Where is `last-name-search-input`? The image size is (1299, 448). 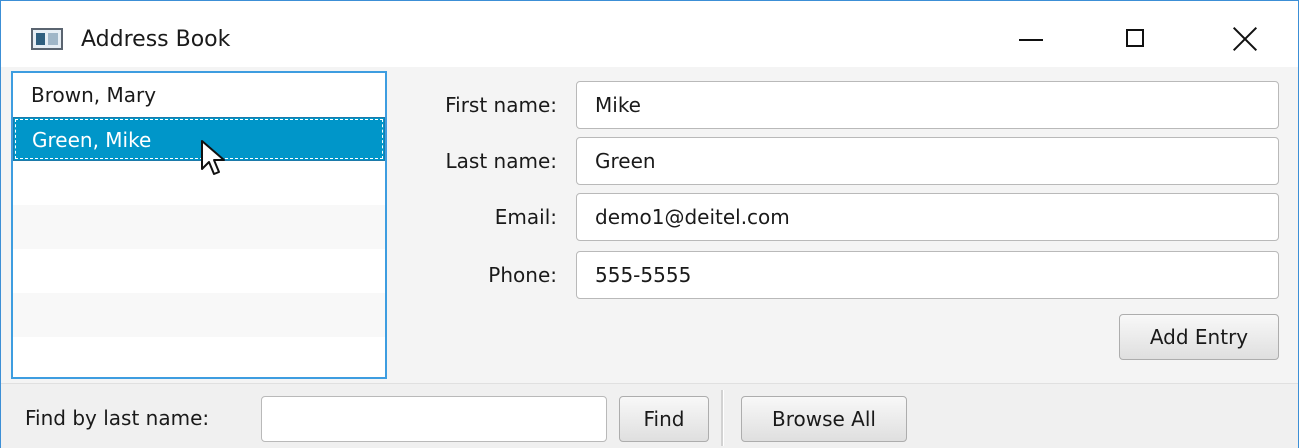 last-name-search-input is located at coordinates (434, 419).